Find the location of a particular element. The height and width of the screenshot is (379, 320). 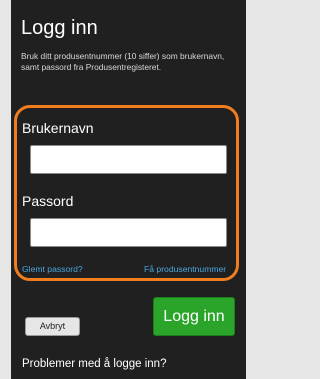

username-label: Brukernavn is located at coordinates (58, 128).